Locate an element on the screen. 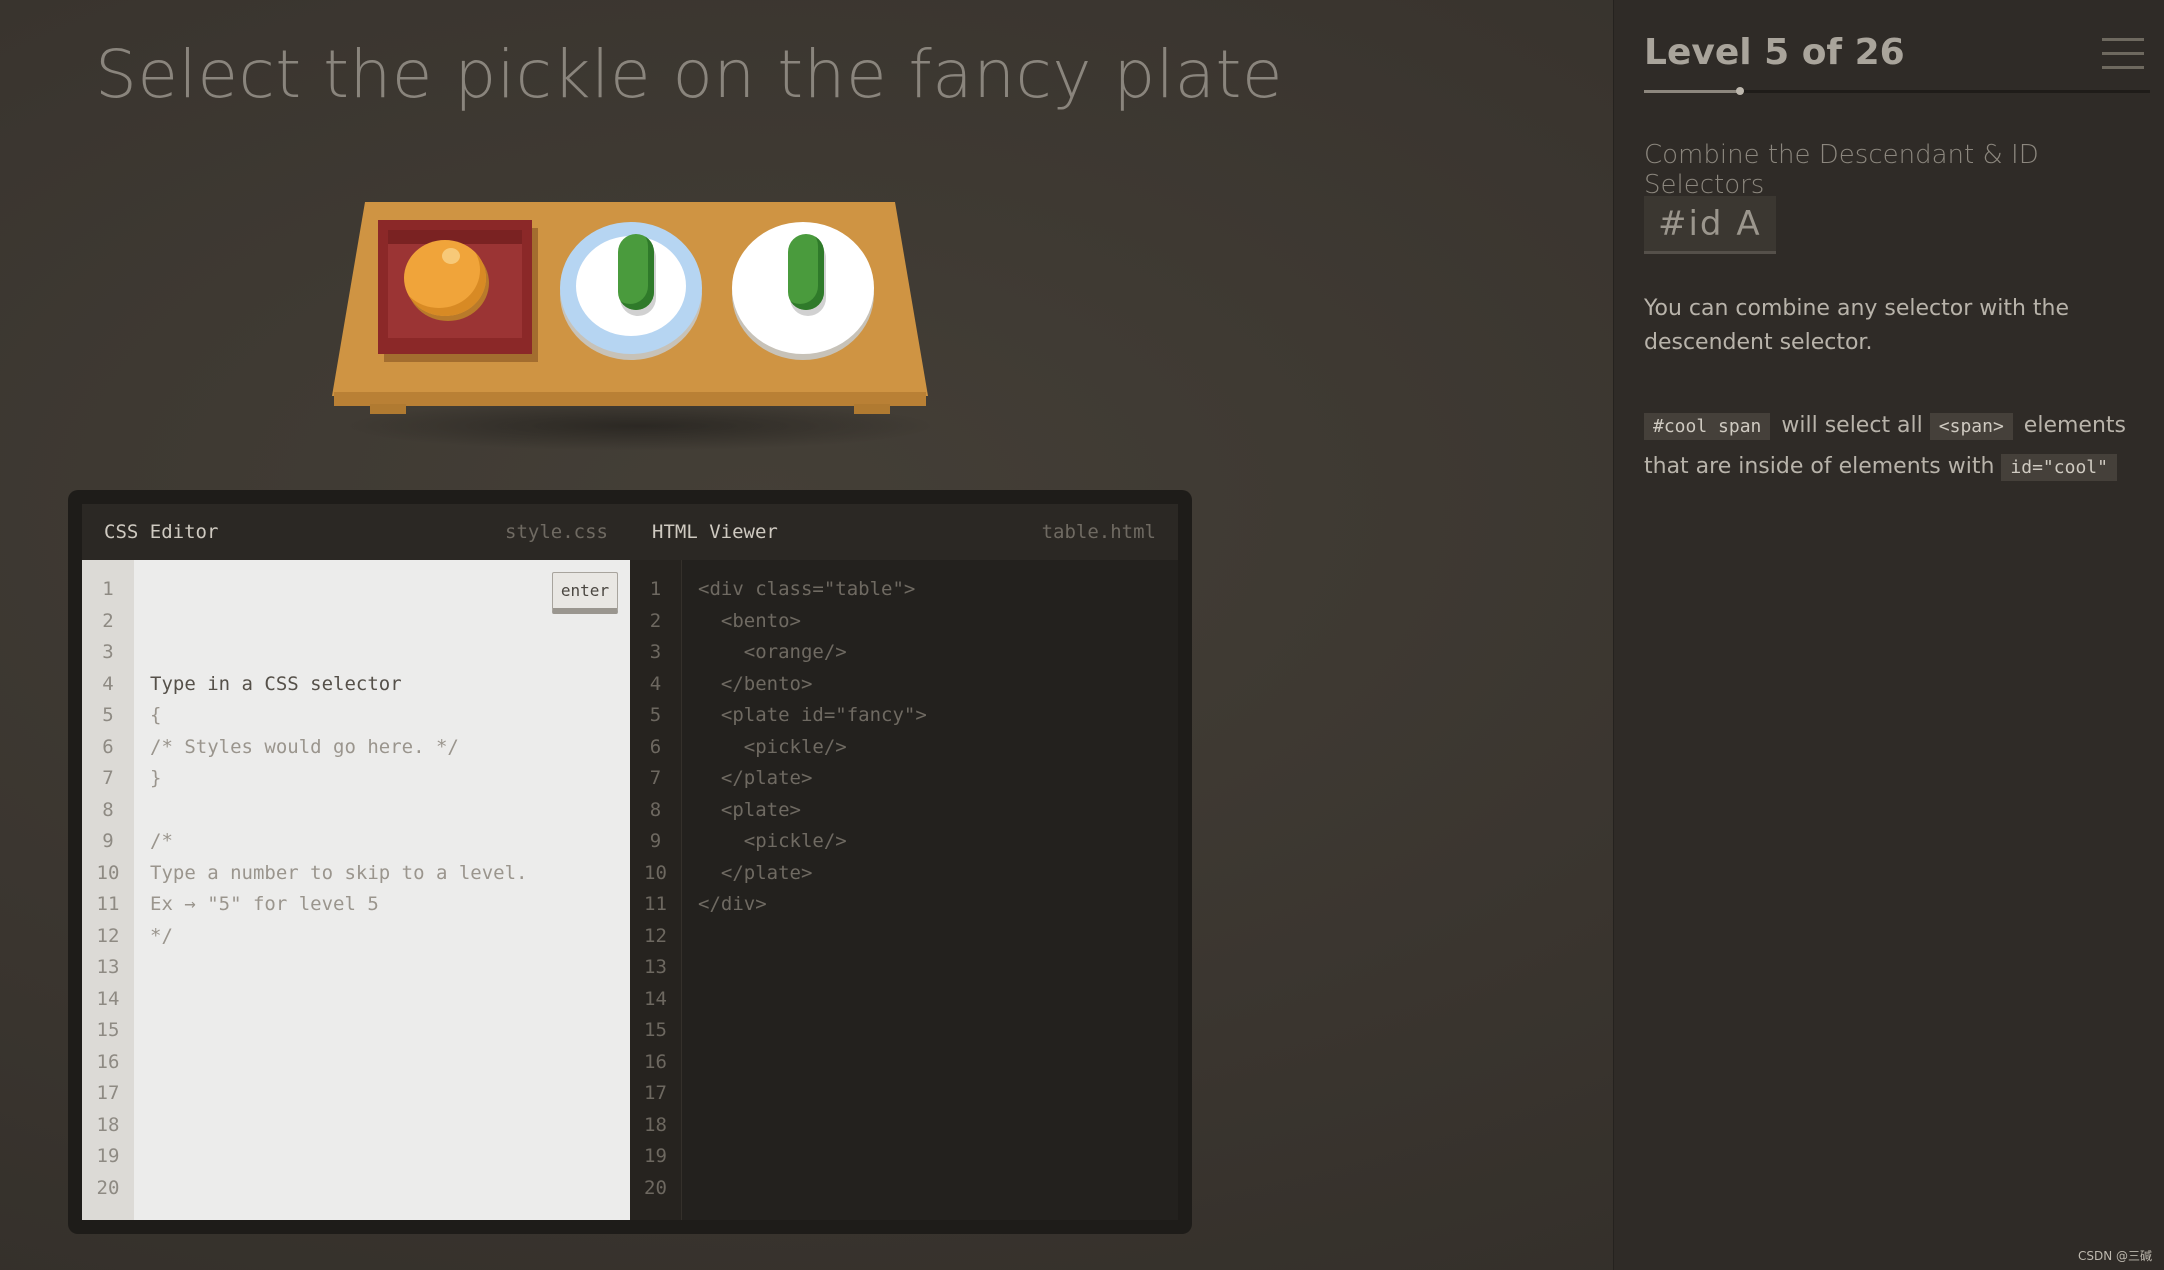  example-code: #cool span is located at coordinates (1707, 426).